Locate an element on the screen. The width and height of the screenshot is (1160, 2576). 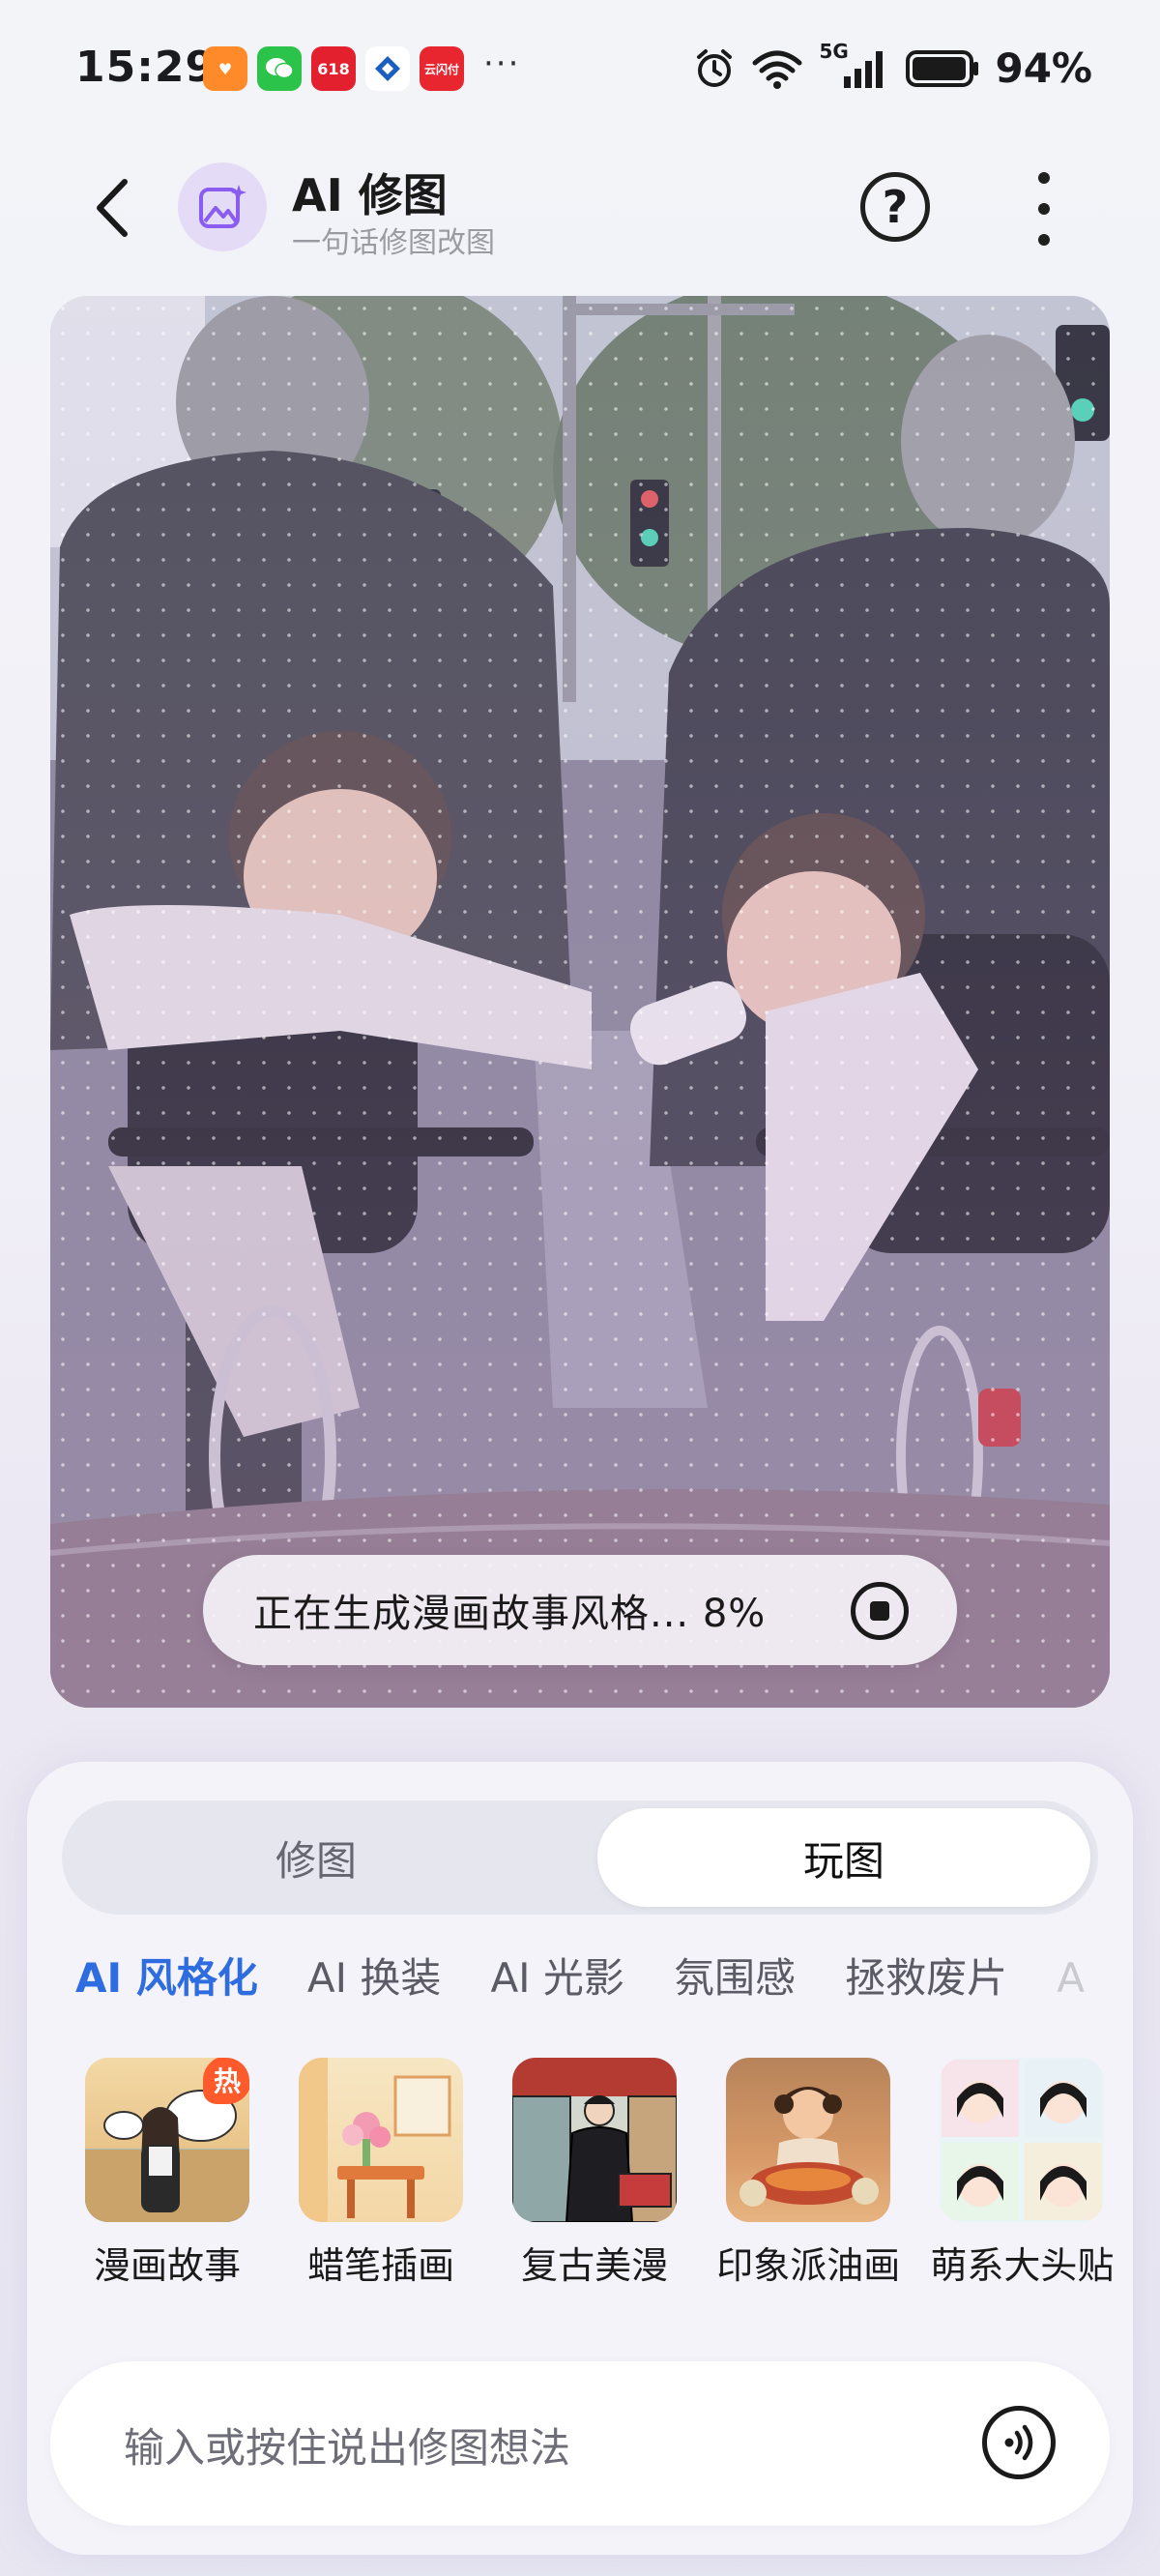
category-partial: A is located at coordinates (1071, 1978).